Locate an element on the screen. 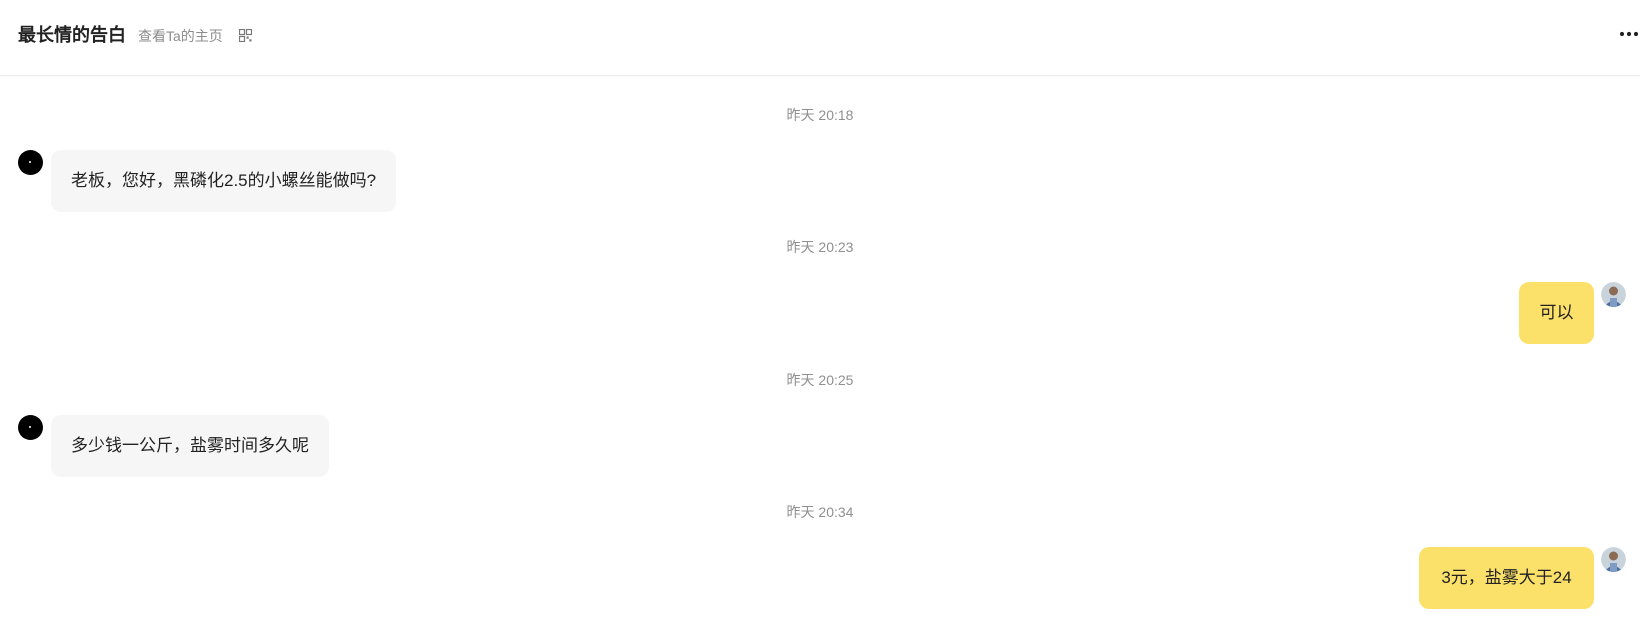 Image resolution: width=1640 pixels, height=626 pixels. message-timestamp: 昨天 20:23 is located at coordinates (820, 247).